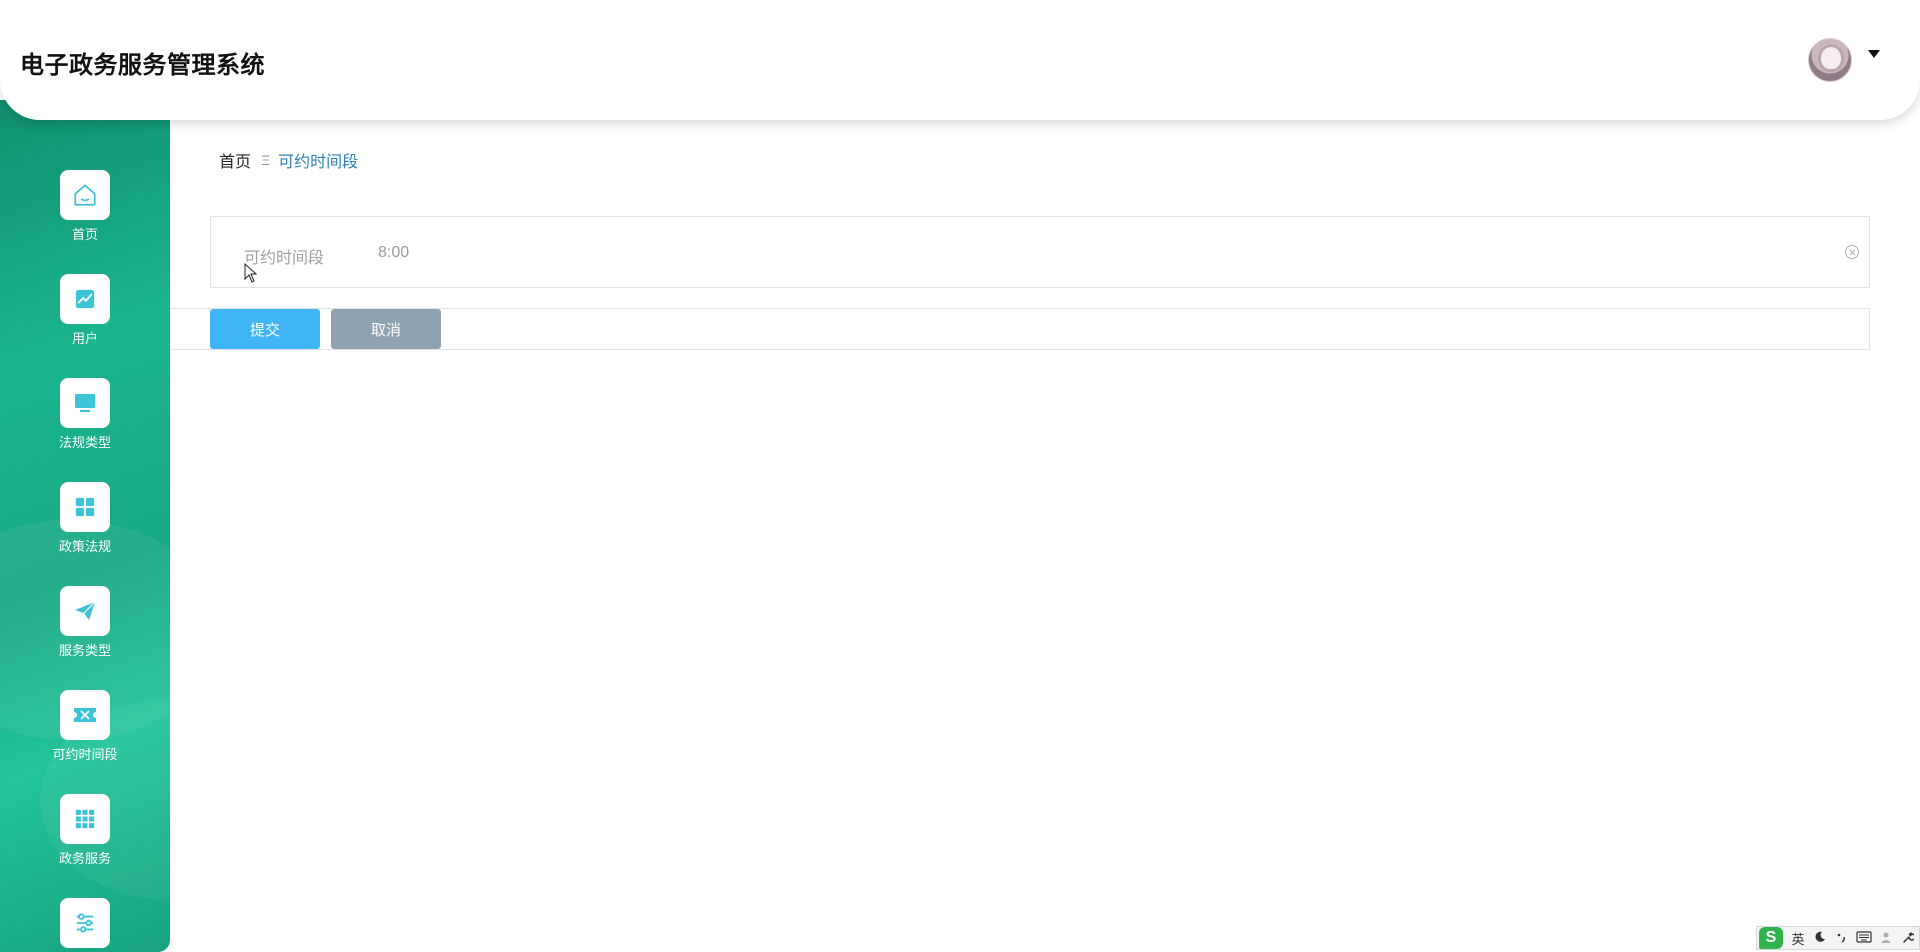  I want to click on submit-button: 提交, so click(265, 329).